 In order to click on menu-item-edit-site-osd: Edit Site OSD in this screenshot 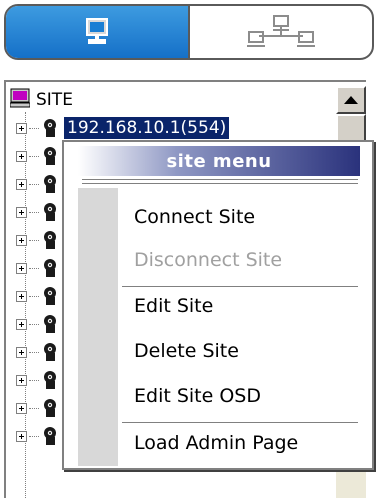, I will do `click(197, 396)`.